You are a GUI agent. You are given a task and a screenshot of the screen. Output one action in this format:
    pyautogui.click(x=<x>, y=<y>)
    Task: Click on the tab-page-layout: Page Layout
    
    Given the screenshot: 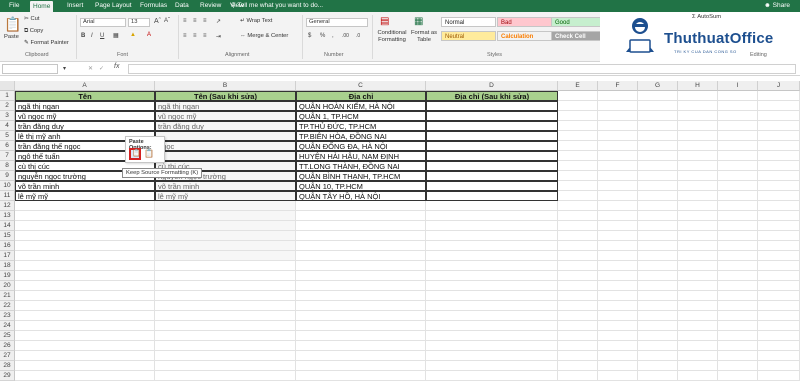 What is the action you would take?
    pyautogui.click(x=113, y=6)
    